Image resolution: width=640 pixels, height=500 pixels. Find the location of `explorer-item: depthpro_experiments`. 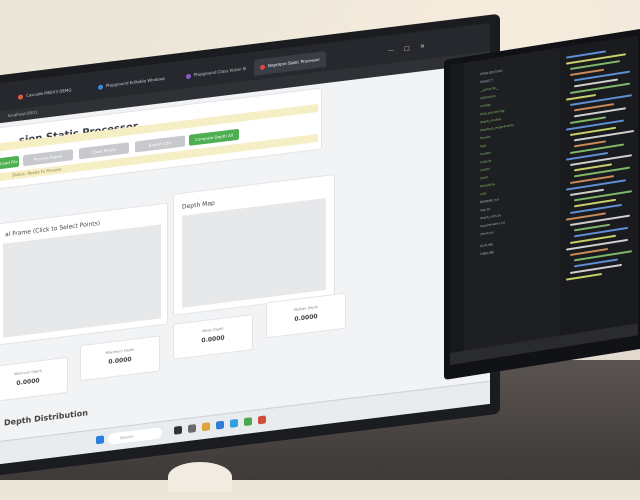

explorer-item: depthpro_experiments is located at coordinates (497, 127).